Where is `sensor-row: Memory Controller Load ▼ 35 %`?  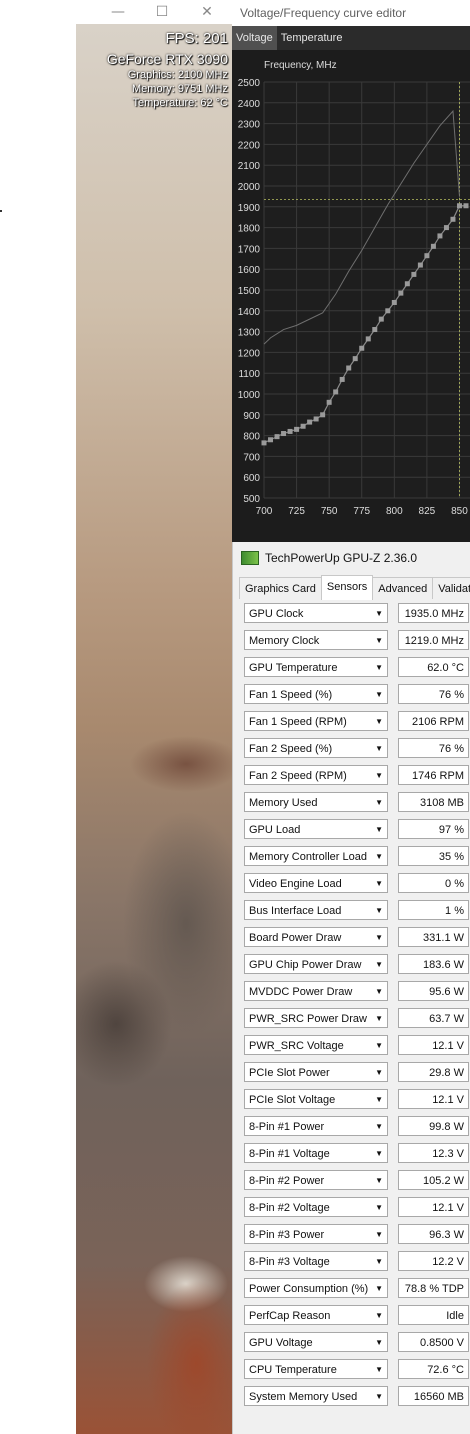 sensor-row: Memory Controller Load ▼ 35 % is located at coordinates (355, 857).